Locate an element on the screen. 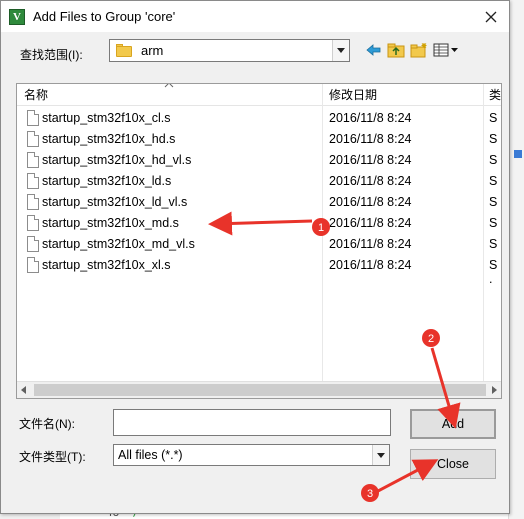 The height and width of the screenshot is (519, 524). up-folder-button is located at coordinates (396, 50).